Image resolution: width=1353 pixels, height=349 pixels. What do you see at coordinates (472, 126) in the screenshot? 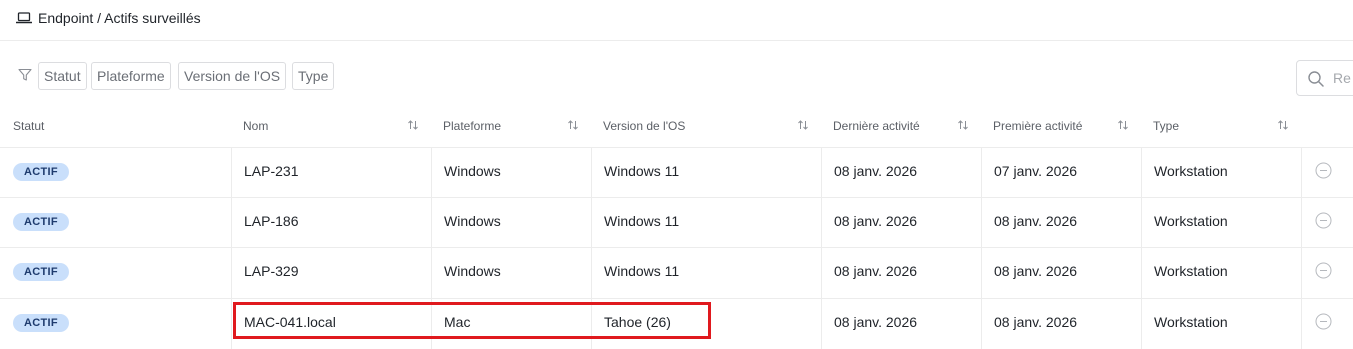
I see `column-header-plateforme: Plateforme` at bounding box center [472, 126].